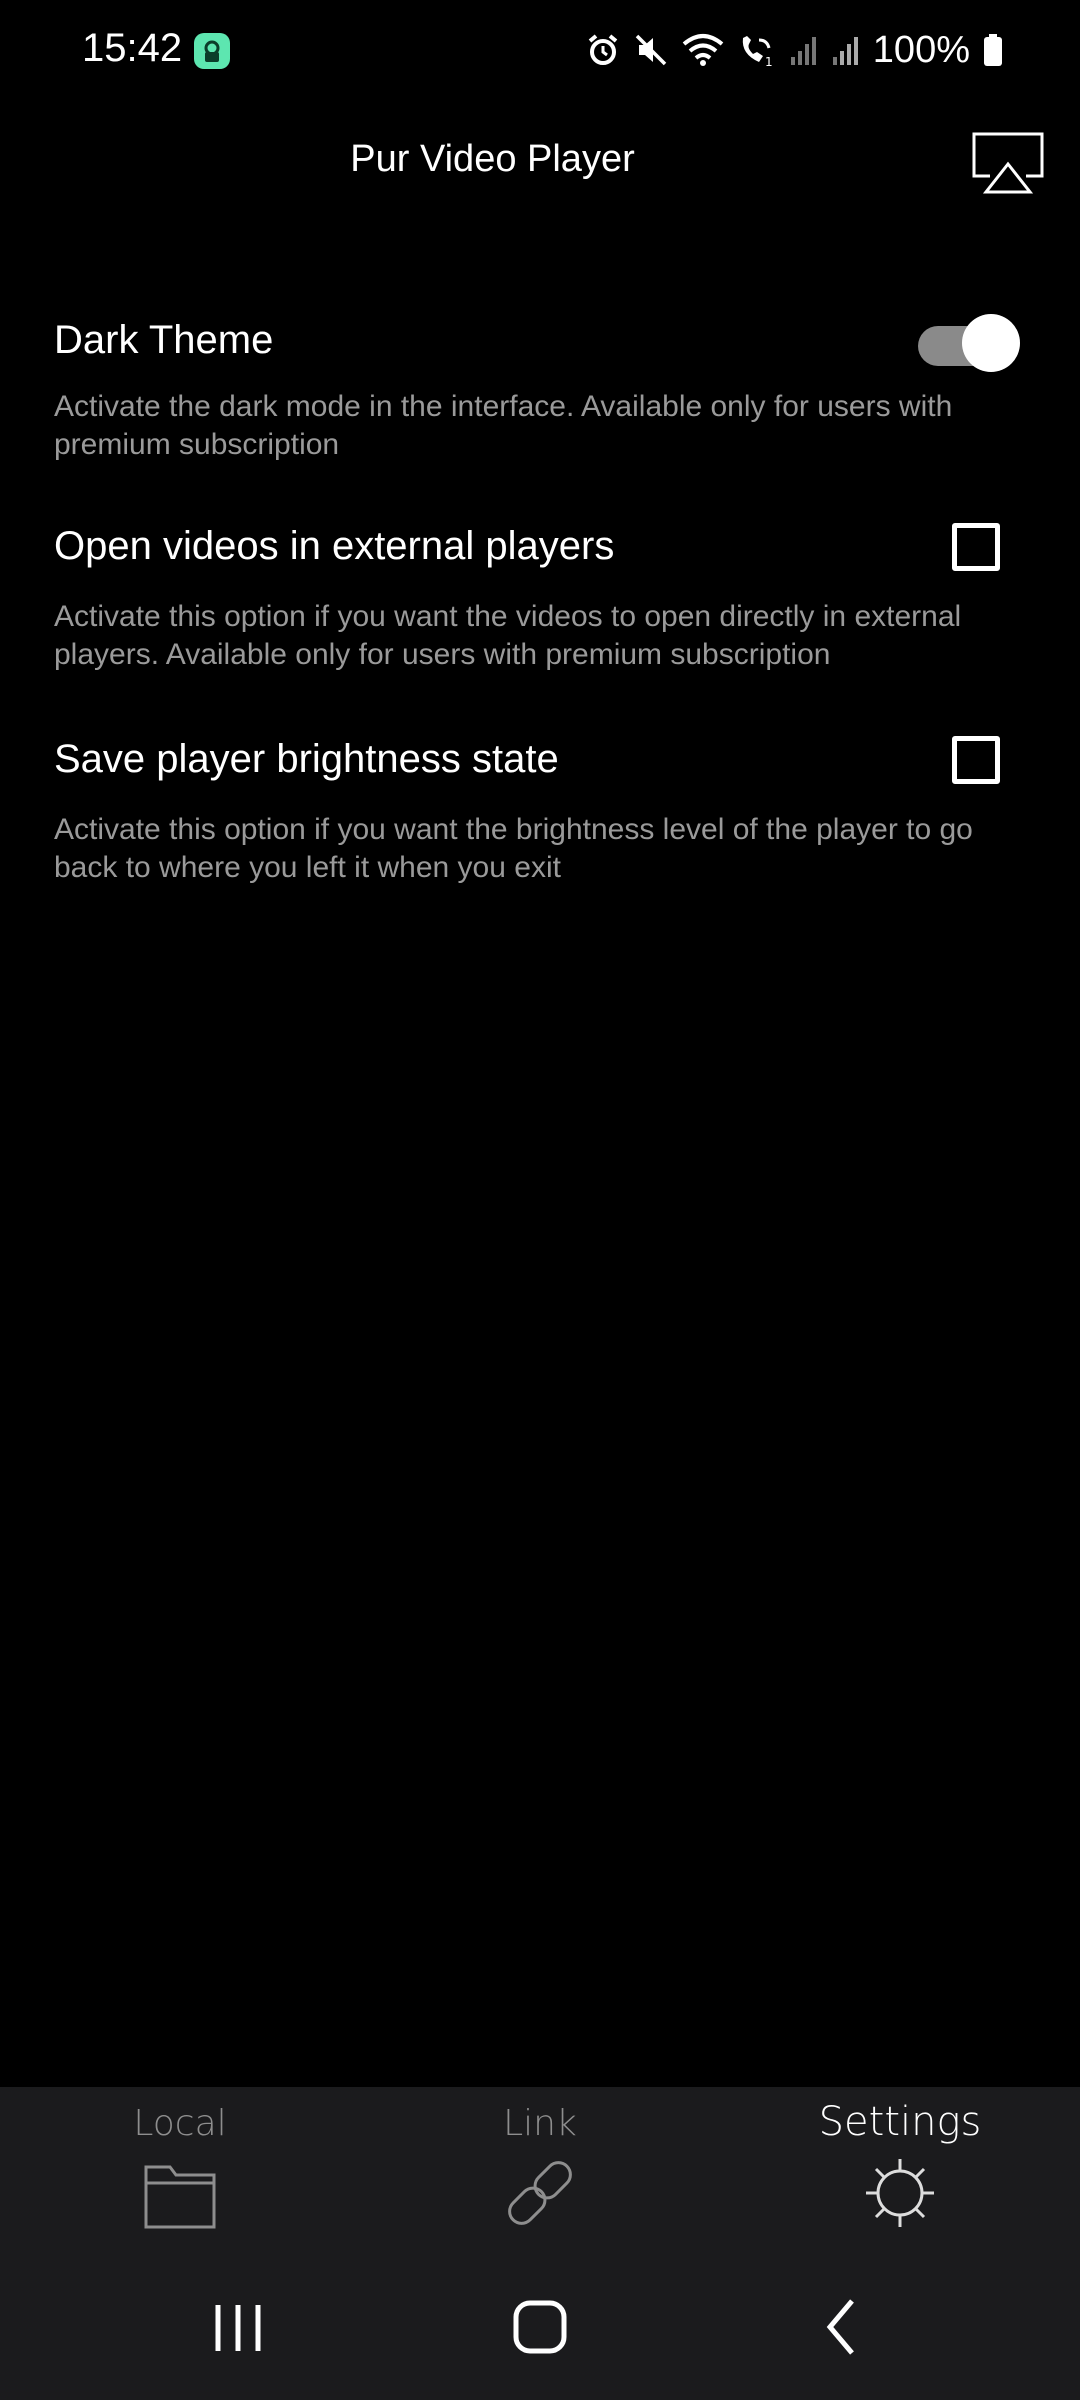  I want to click on back-button, so click(842, 2327).